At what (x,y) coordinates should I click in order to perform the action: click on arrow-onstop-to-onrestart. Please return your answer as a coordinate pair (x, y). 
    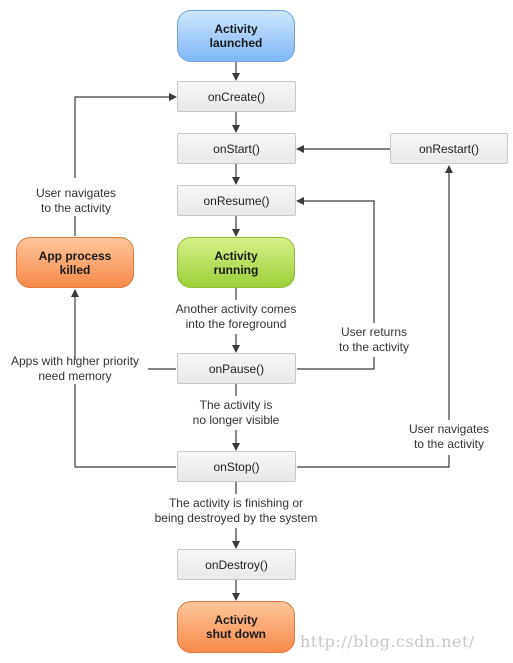
    Looking at the image, I should click on (373, 461).